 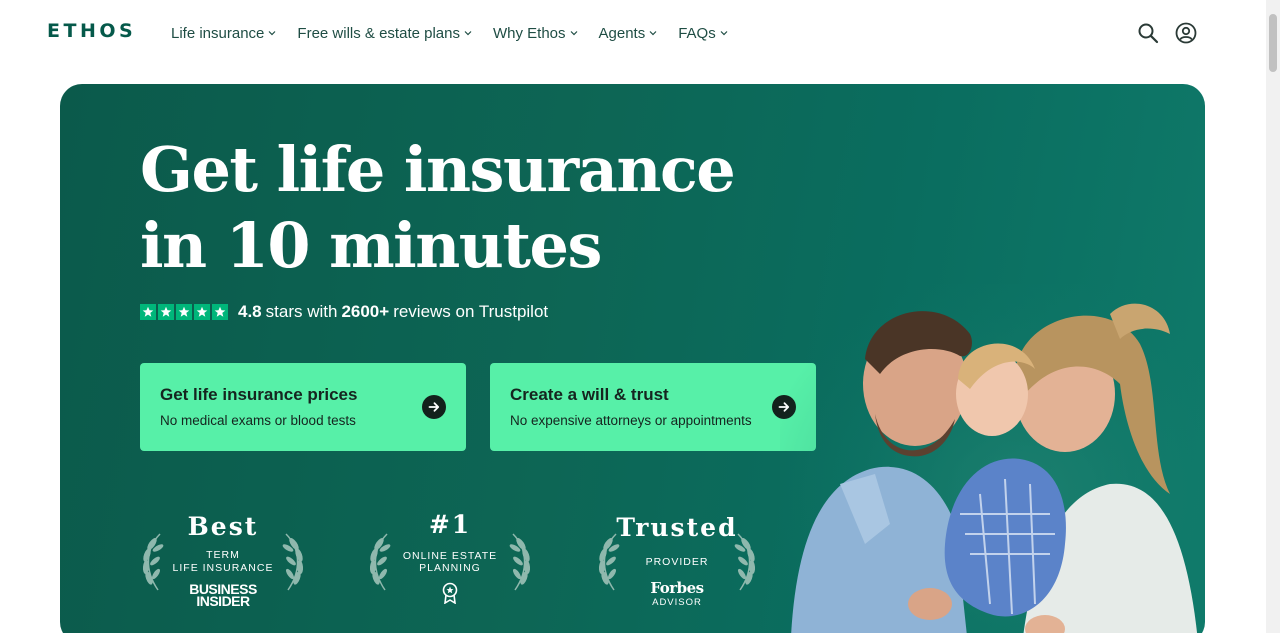 I want to click on award-number-one: #1 ONLINE ESTATE PLANNING, so click(x=450, y=562).